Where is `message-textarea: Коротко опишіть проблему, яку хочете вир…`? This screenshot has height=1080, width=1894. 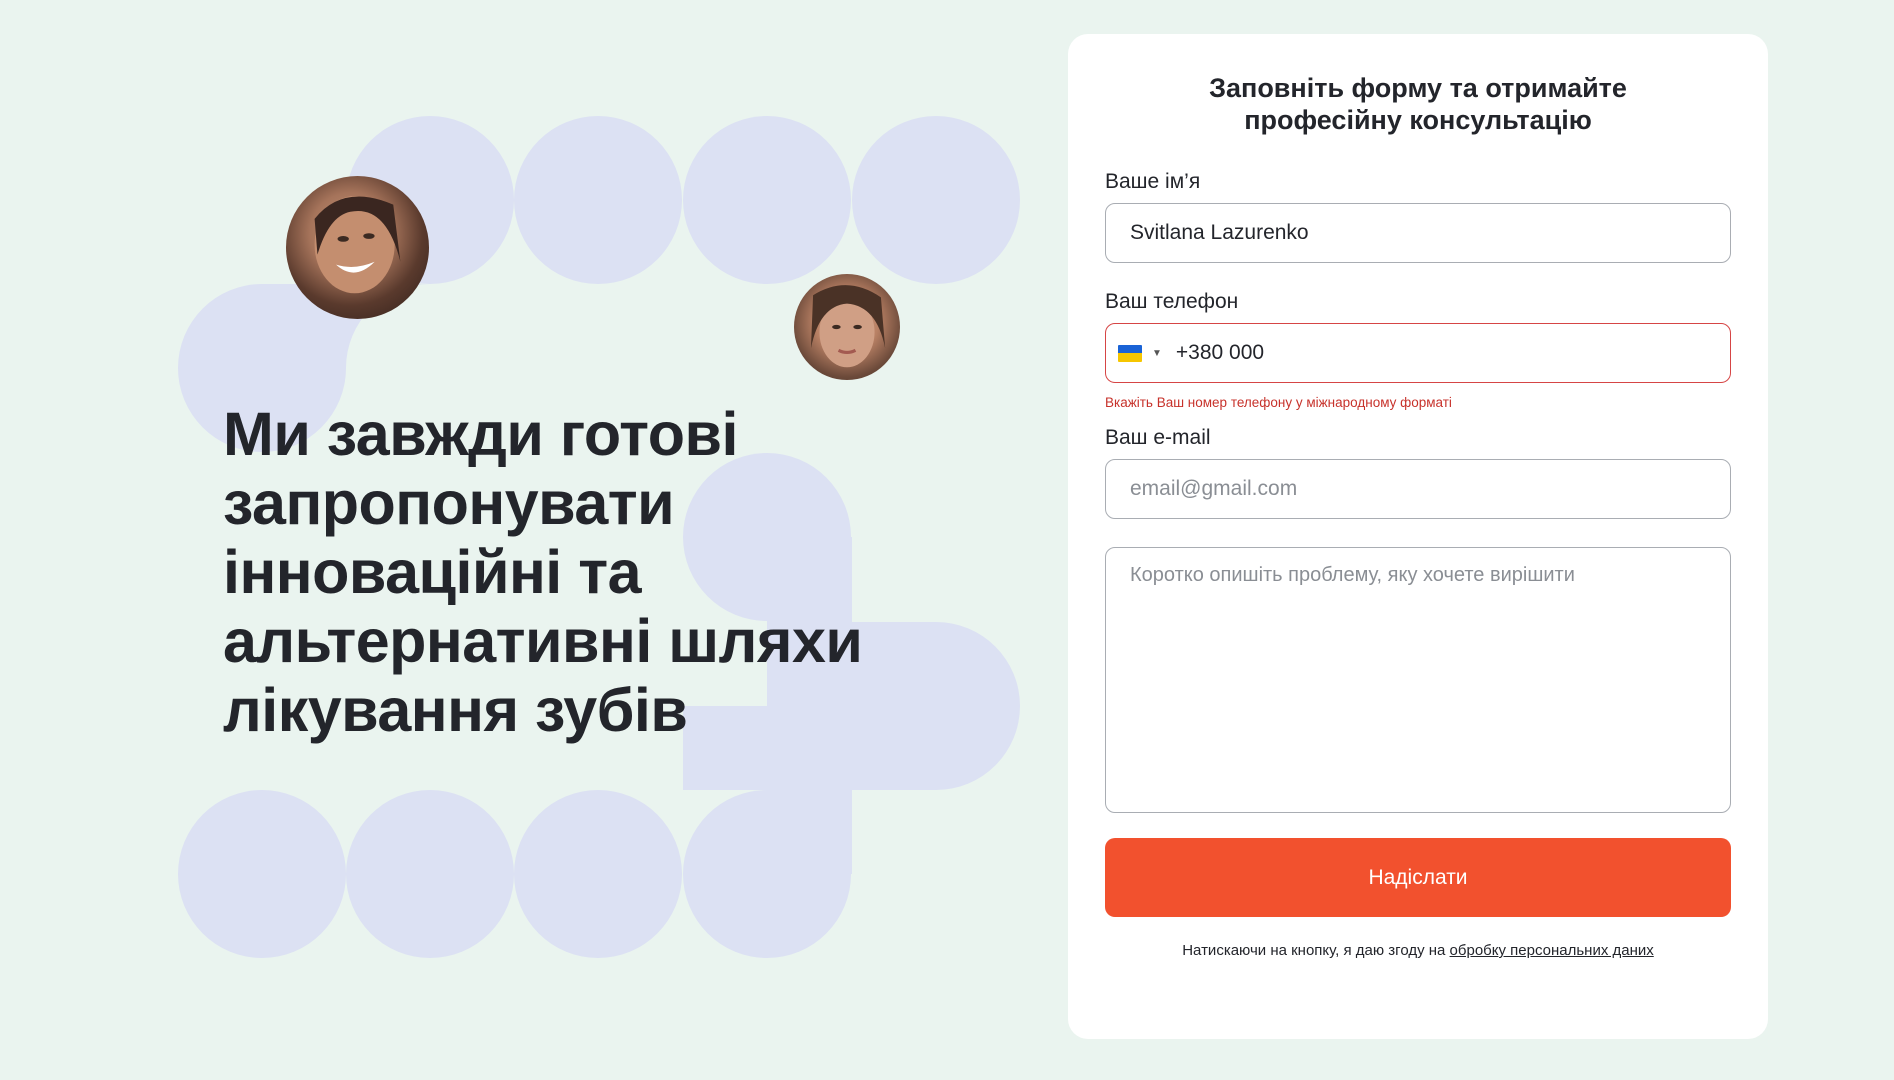
message-textarea: Коротко опишіть проблему, яку хочете вир… is located at coordinates (1418, 680).